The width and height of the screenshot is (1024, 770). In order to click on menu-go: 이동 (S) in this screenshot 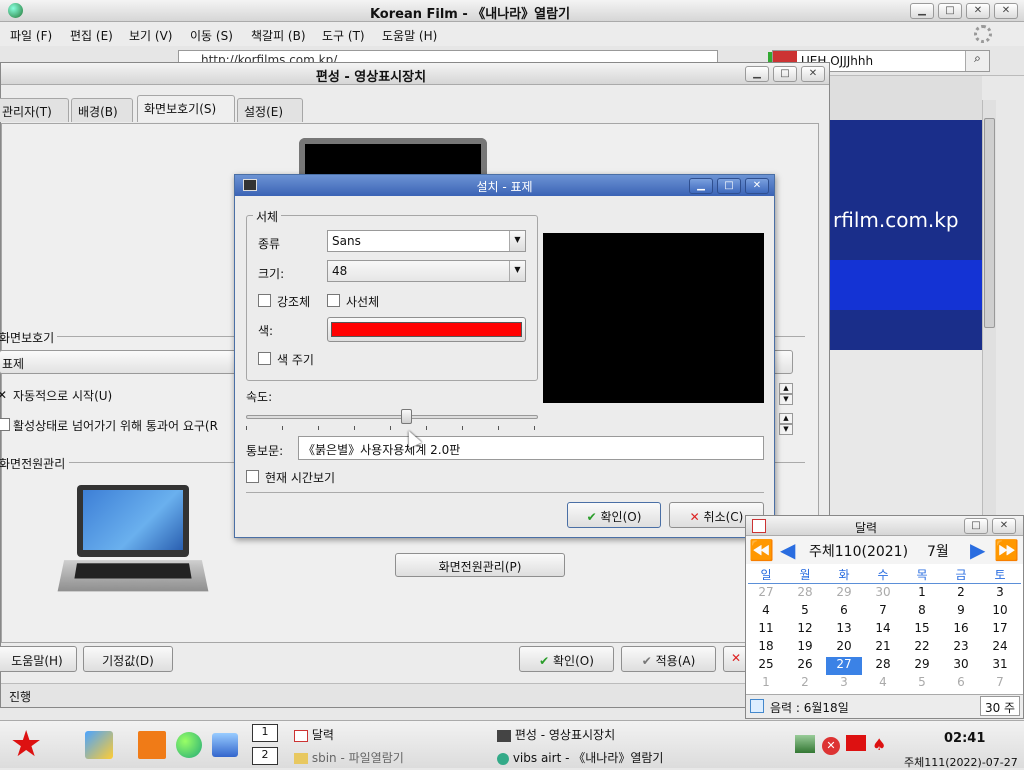, I will do `click(211, 35)`.